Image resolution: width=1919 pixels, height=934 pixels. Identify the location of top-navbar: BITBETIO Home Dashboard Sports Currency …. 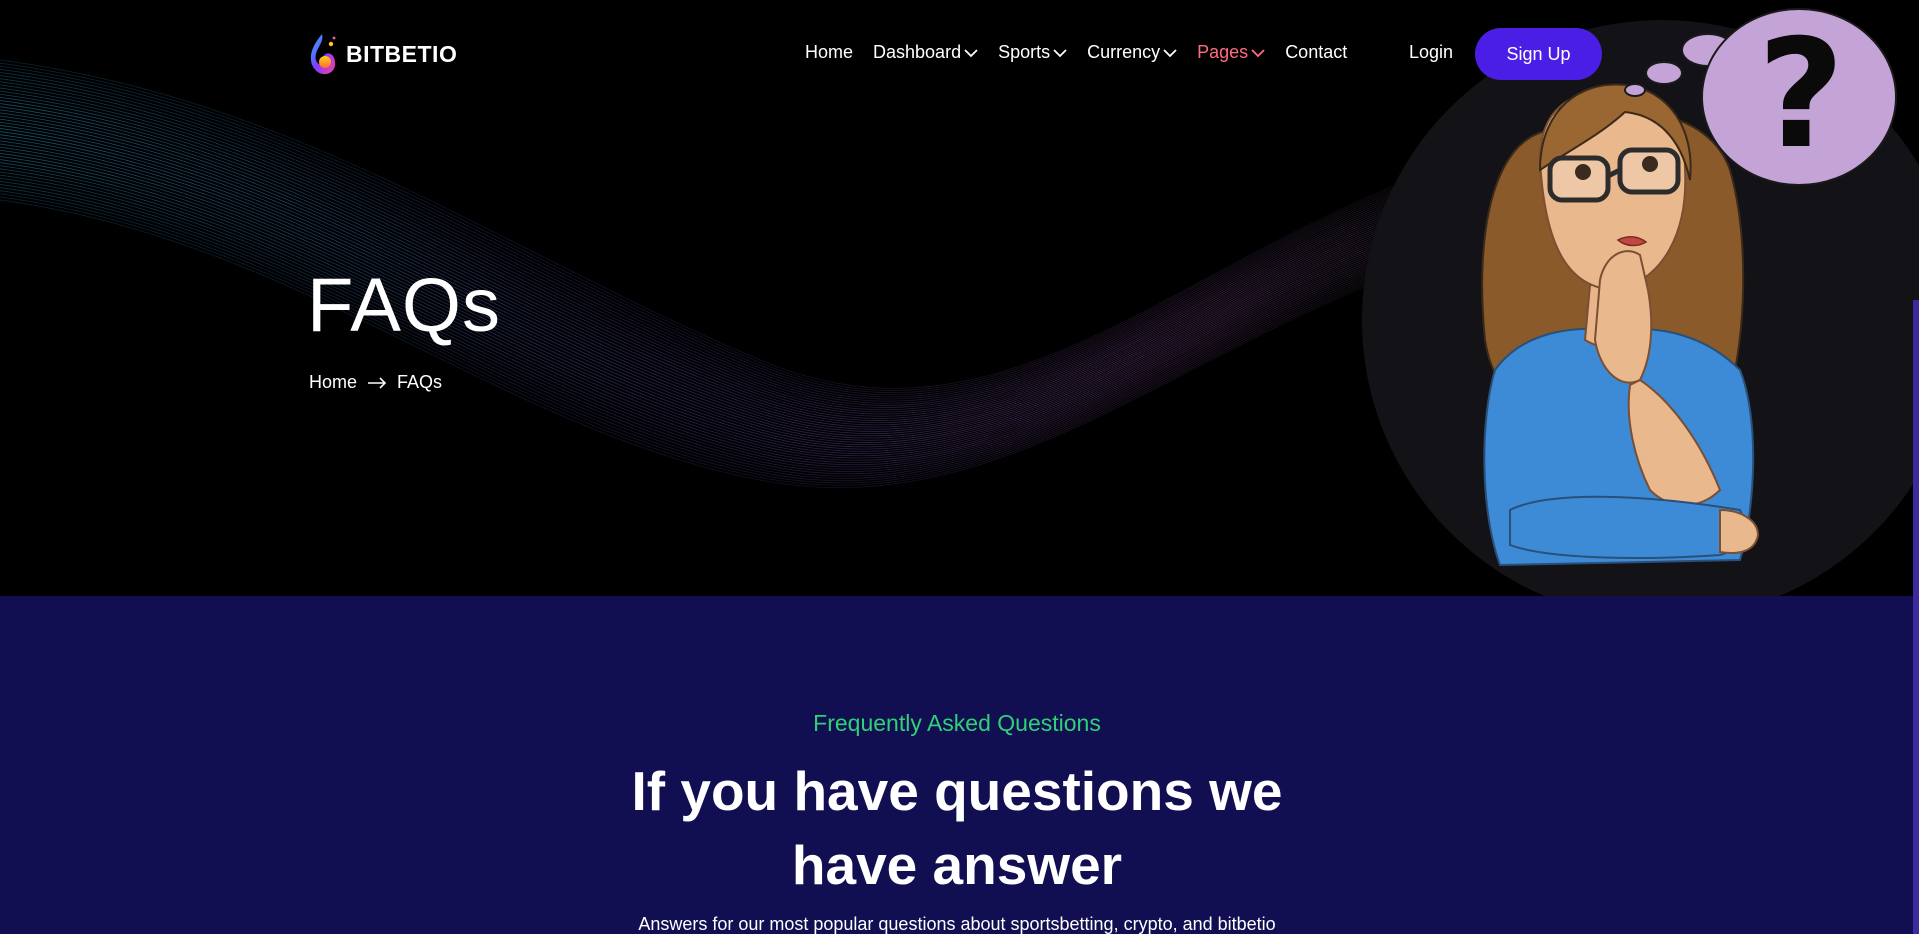
(959, 54).